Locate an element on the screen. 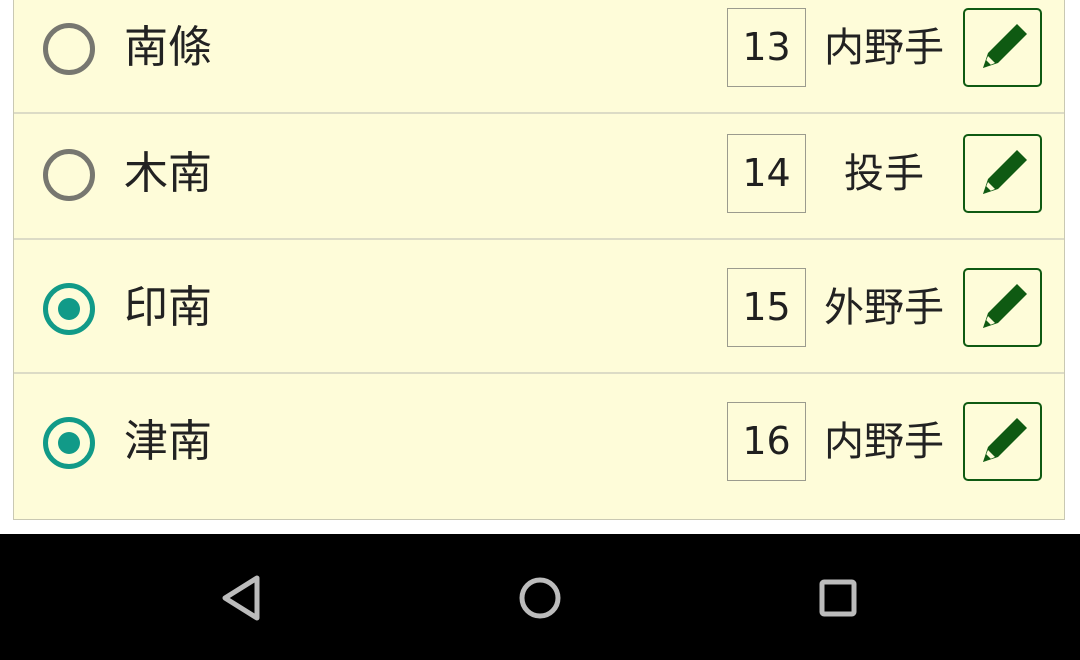 Image resolution: width=1080 pixels, height=660 pixels. nav-recents-button is located at coordinates (838, 598).